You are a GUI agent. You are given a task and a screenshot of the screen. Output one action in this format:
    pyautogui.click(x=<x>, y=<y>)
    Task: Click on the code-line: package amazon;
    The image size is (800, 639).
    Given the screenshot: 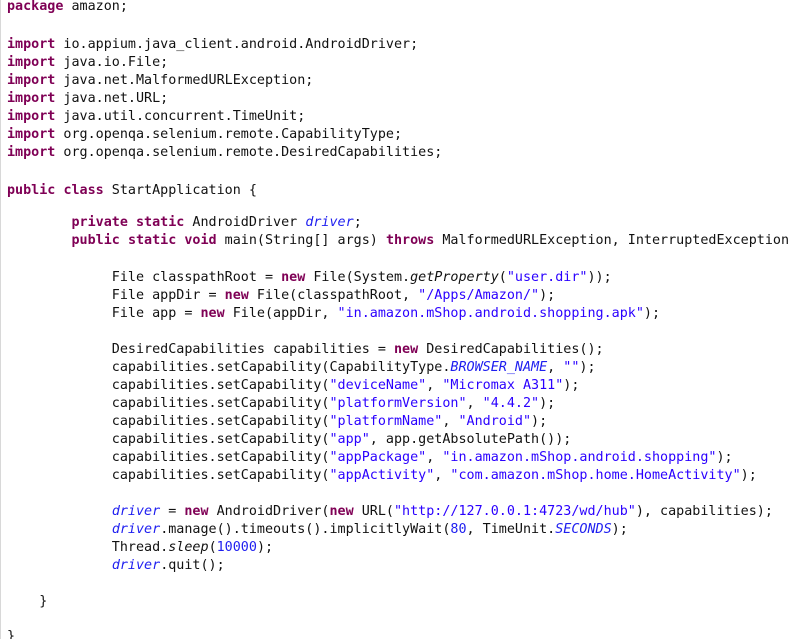 What is the action you would take?
    pyautogui.click(x=403, y=8)
    